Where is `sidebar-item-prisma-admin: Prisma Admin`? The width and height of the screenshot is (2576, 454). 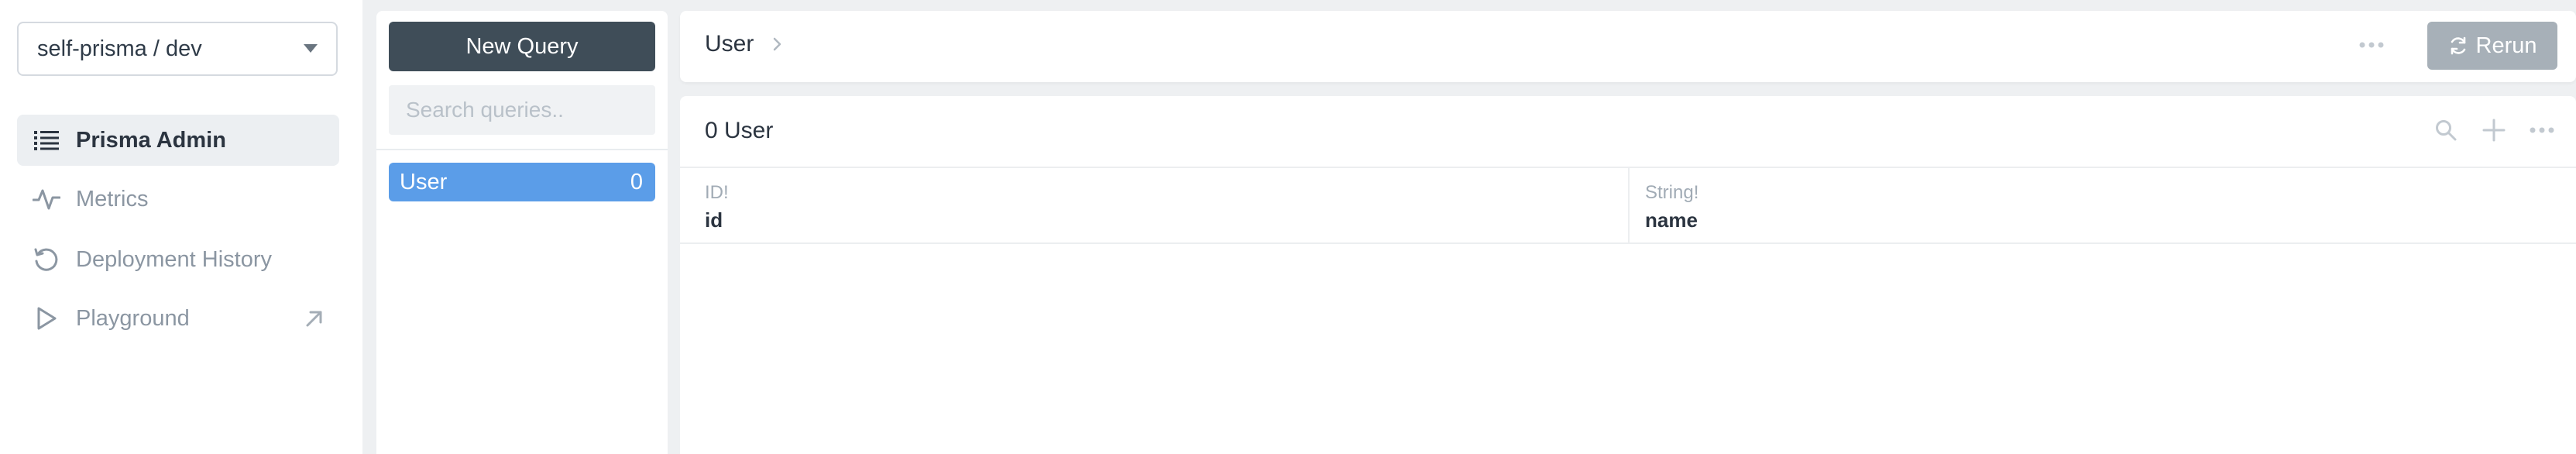 sidebar-item-prisma-admin: Prisma Admin is located at coordinates (178, 140).